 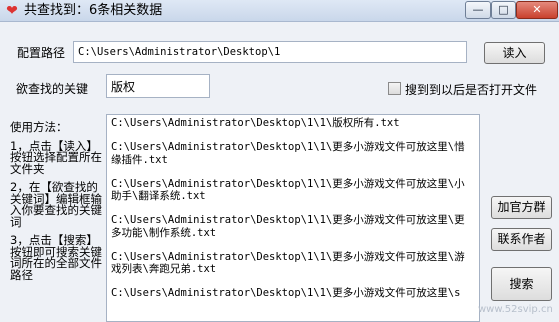 What do you see at coordinates (394, 88) in the screenshot?
I see `open-after-checkbox` at bounding box center [394, 88].